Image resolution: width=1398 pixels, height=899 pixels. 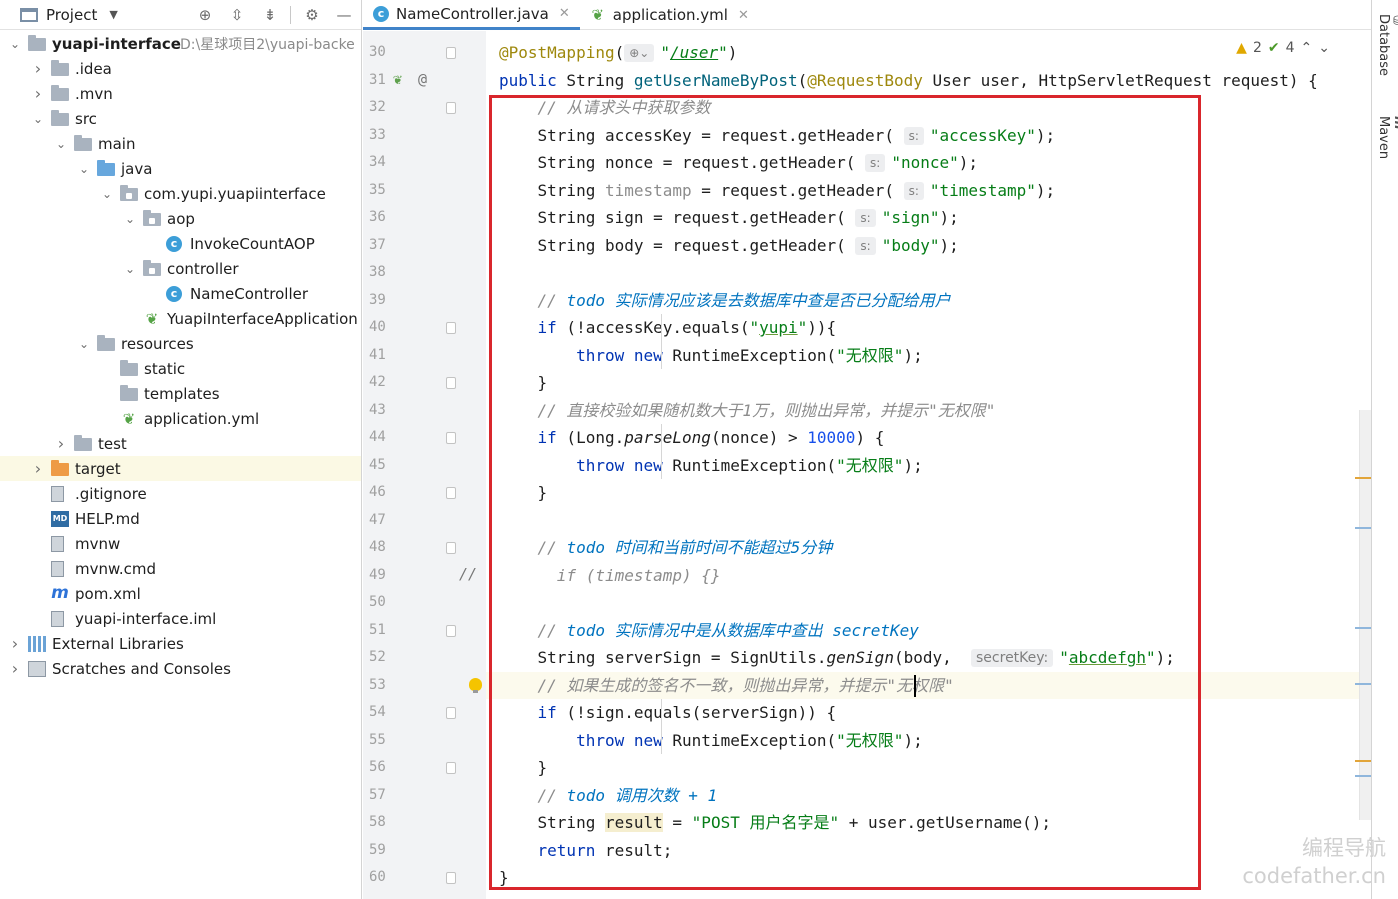 I want to click on code-line: // 从请求头中获取参数, so click(x=928, y=108).